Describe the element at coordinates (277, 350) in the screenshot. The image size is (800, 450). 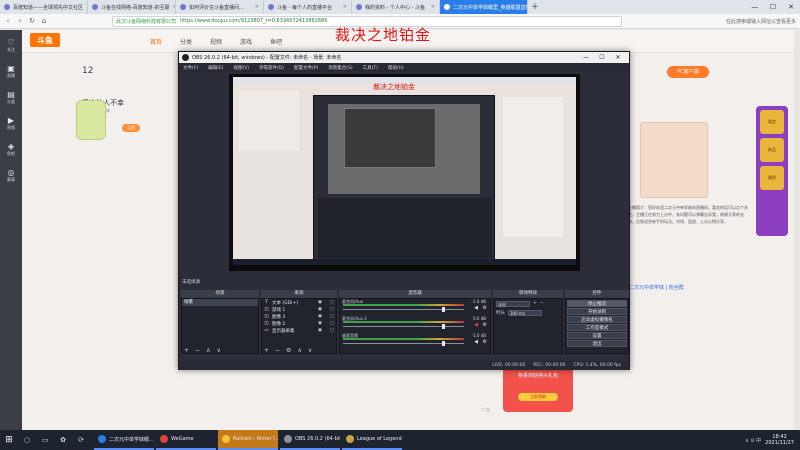
I see `remove-source-icon: −` at that location.